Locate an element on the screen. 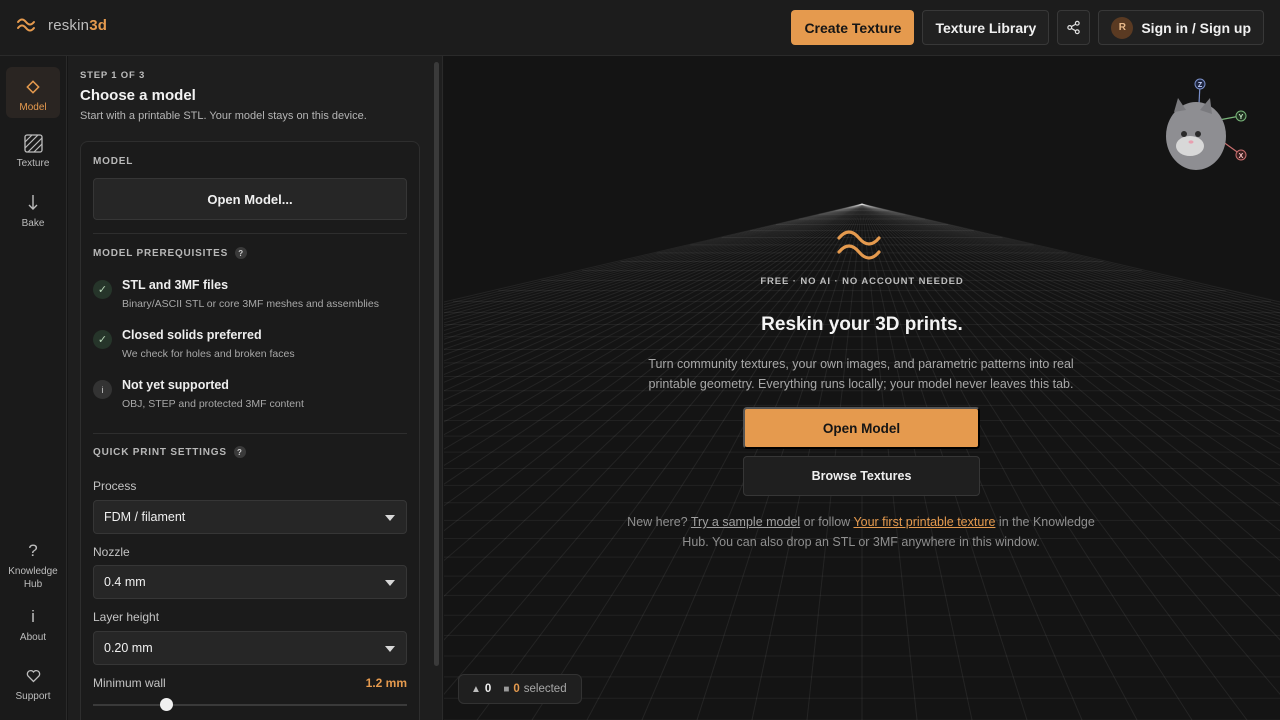  page-title: Choose a model is located at coordinates (138, 95).